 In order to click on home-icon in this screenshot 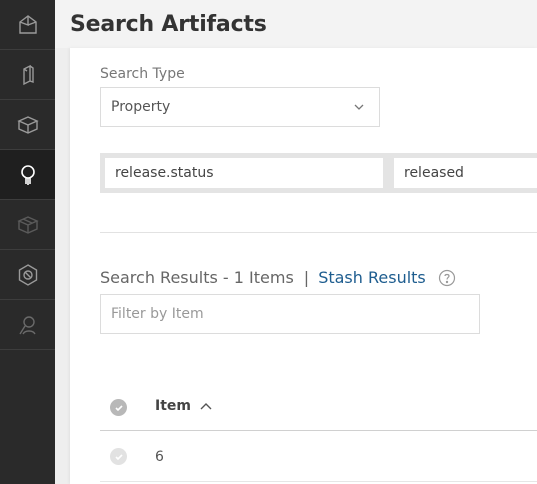, I will do `click(27, 24)`.